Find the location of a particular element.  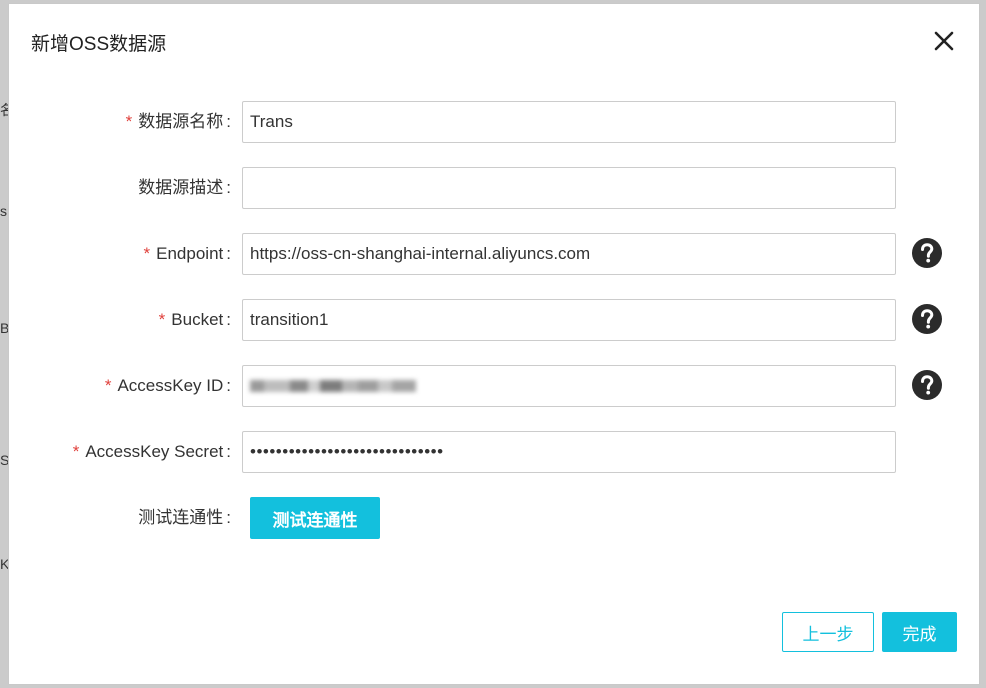

datasource-description-input is located at coordinates (569, 188).